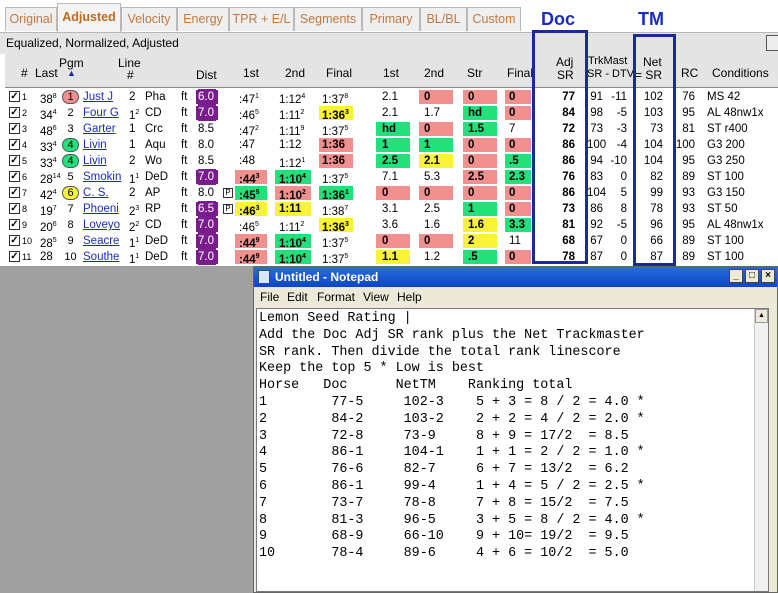 Image resolution: width=778 pixels, height=593 pixels. I want to click on menu-format: Format, so click(336, 297).